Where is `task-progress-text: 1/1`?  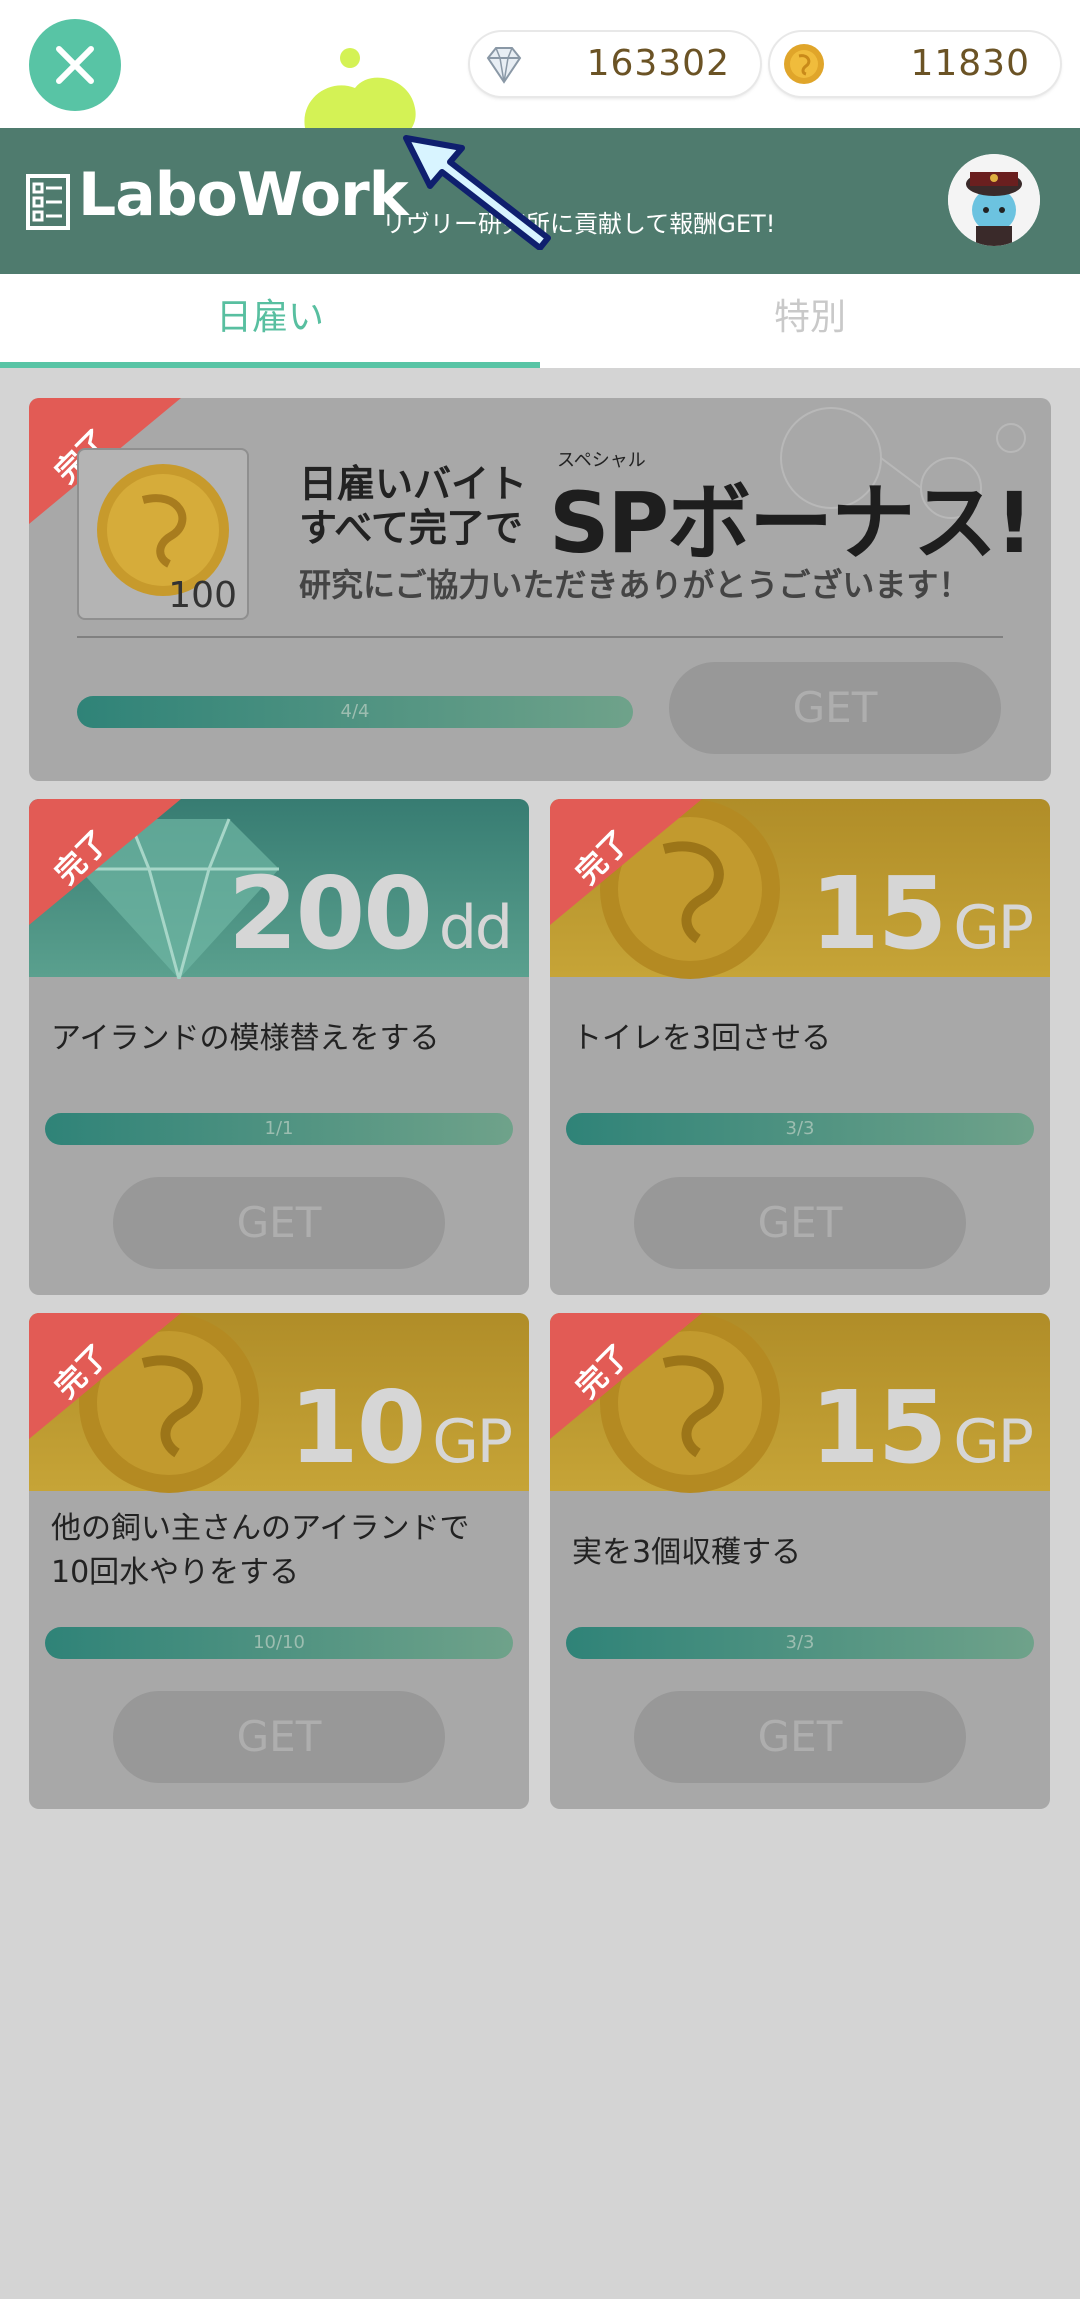
task-progress-text: 1/1 is located at coordinates (279, 1128).